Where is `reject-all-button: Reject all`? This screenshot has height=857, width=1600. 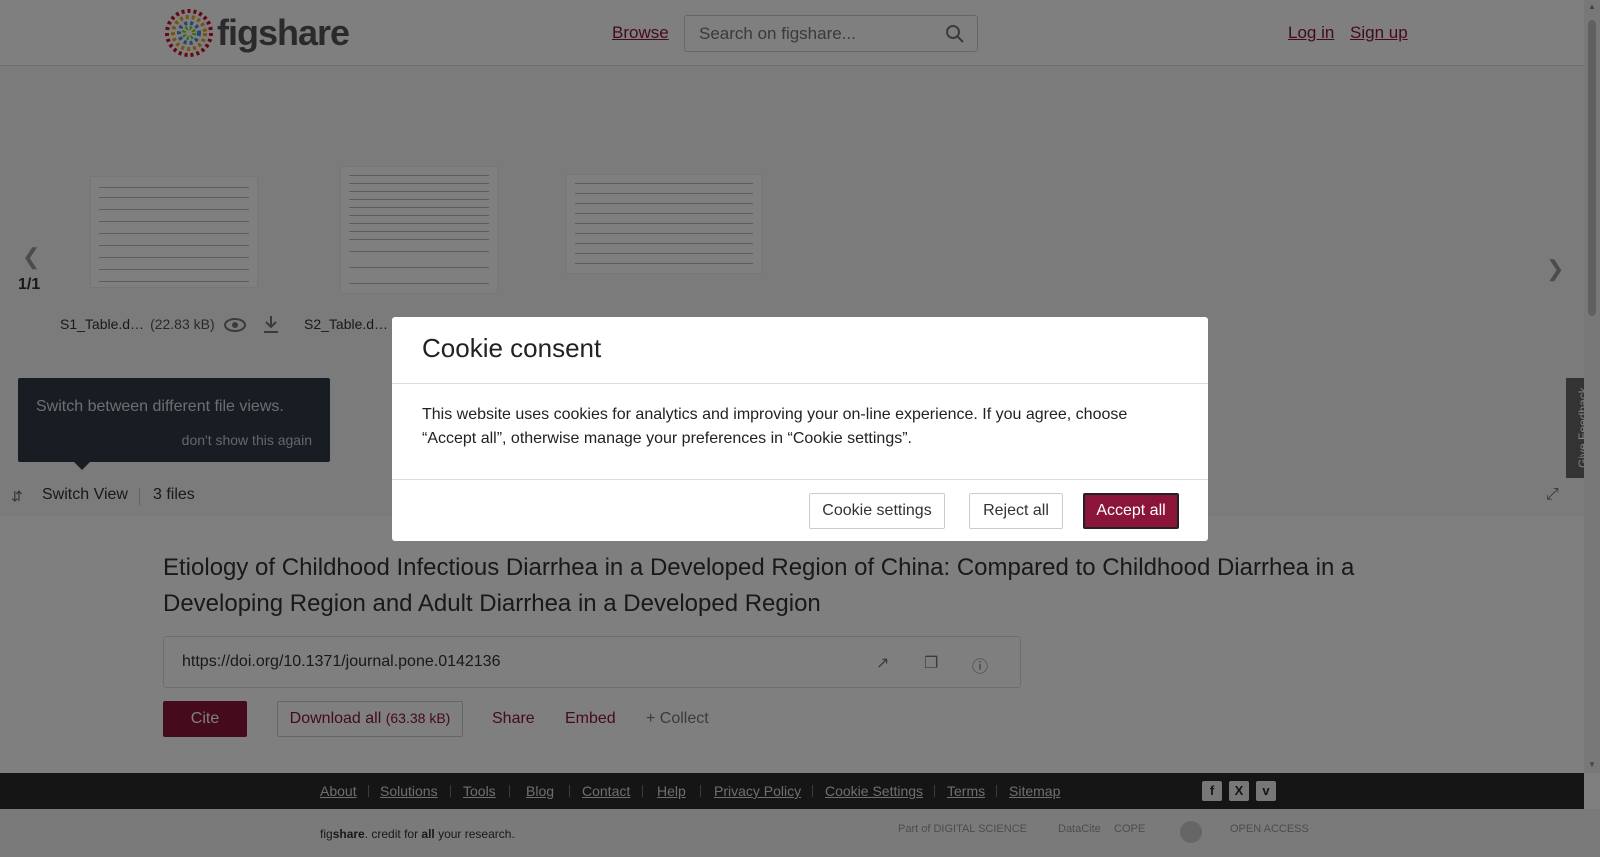 reject-all-button: Reject all is located at coordinates (1016, 511).